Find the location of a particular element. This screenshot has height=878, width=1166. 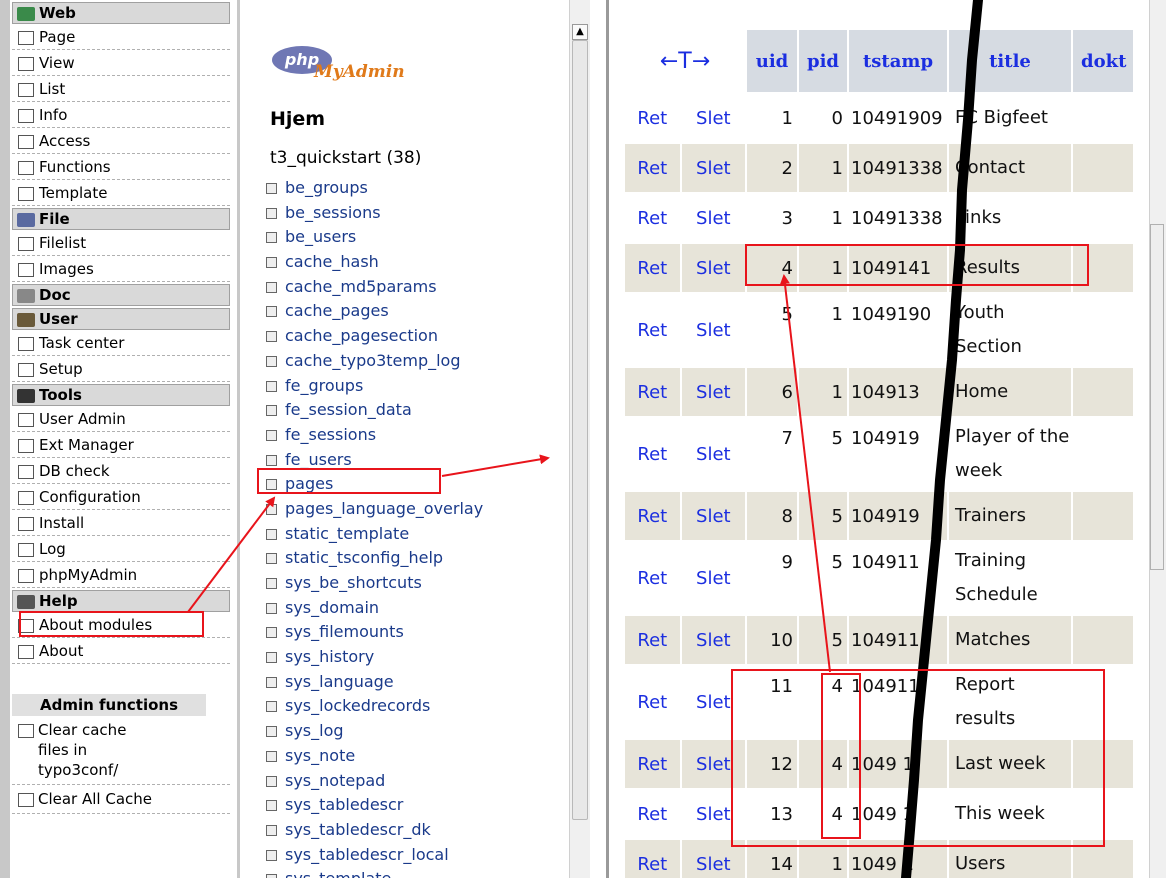

column-title: title is located at coordinates (1010, 61).